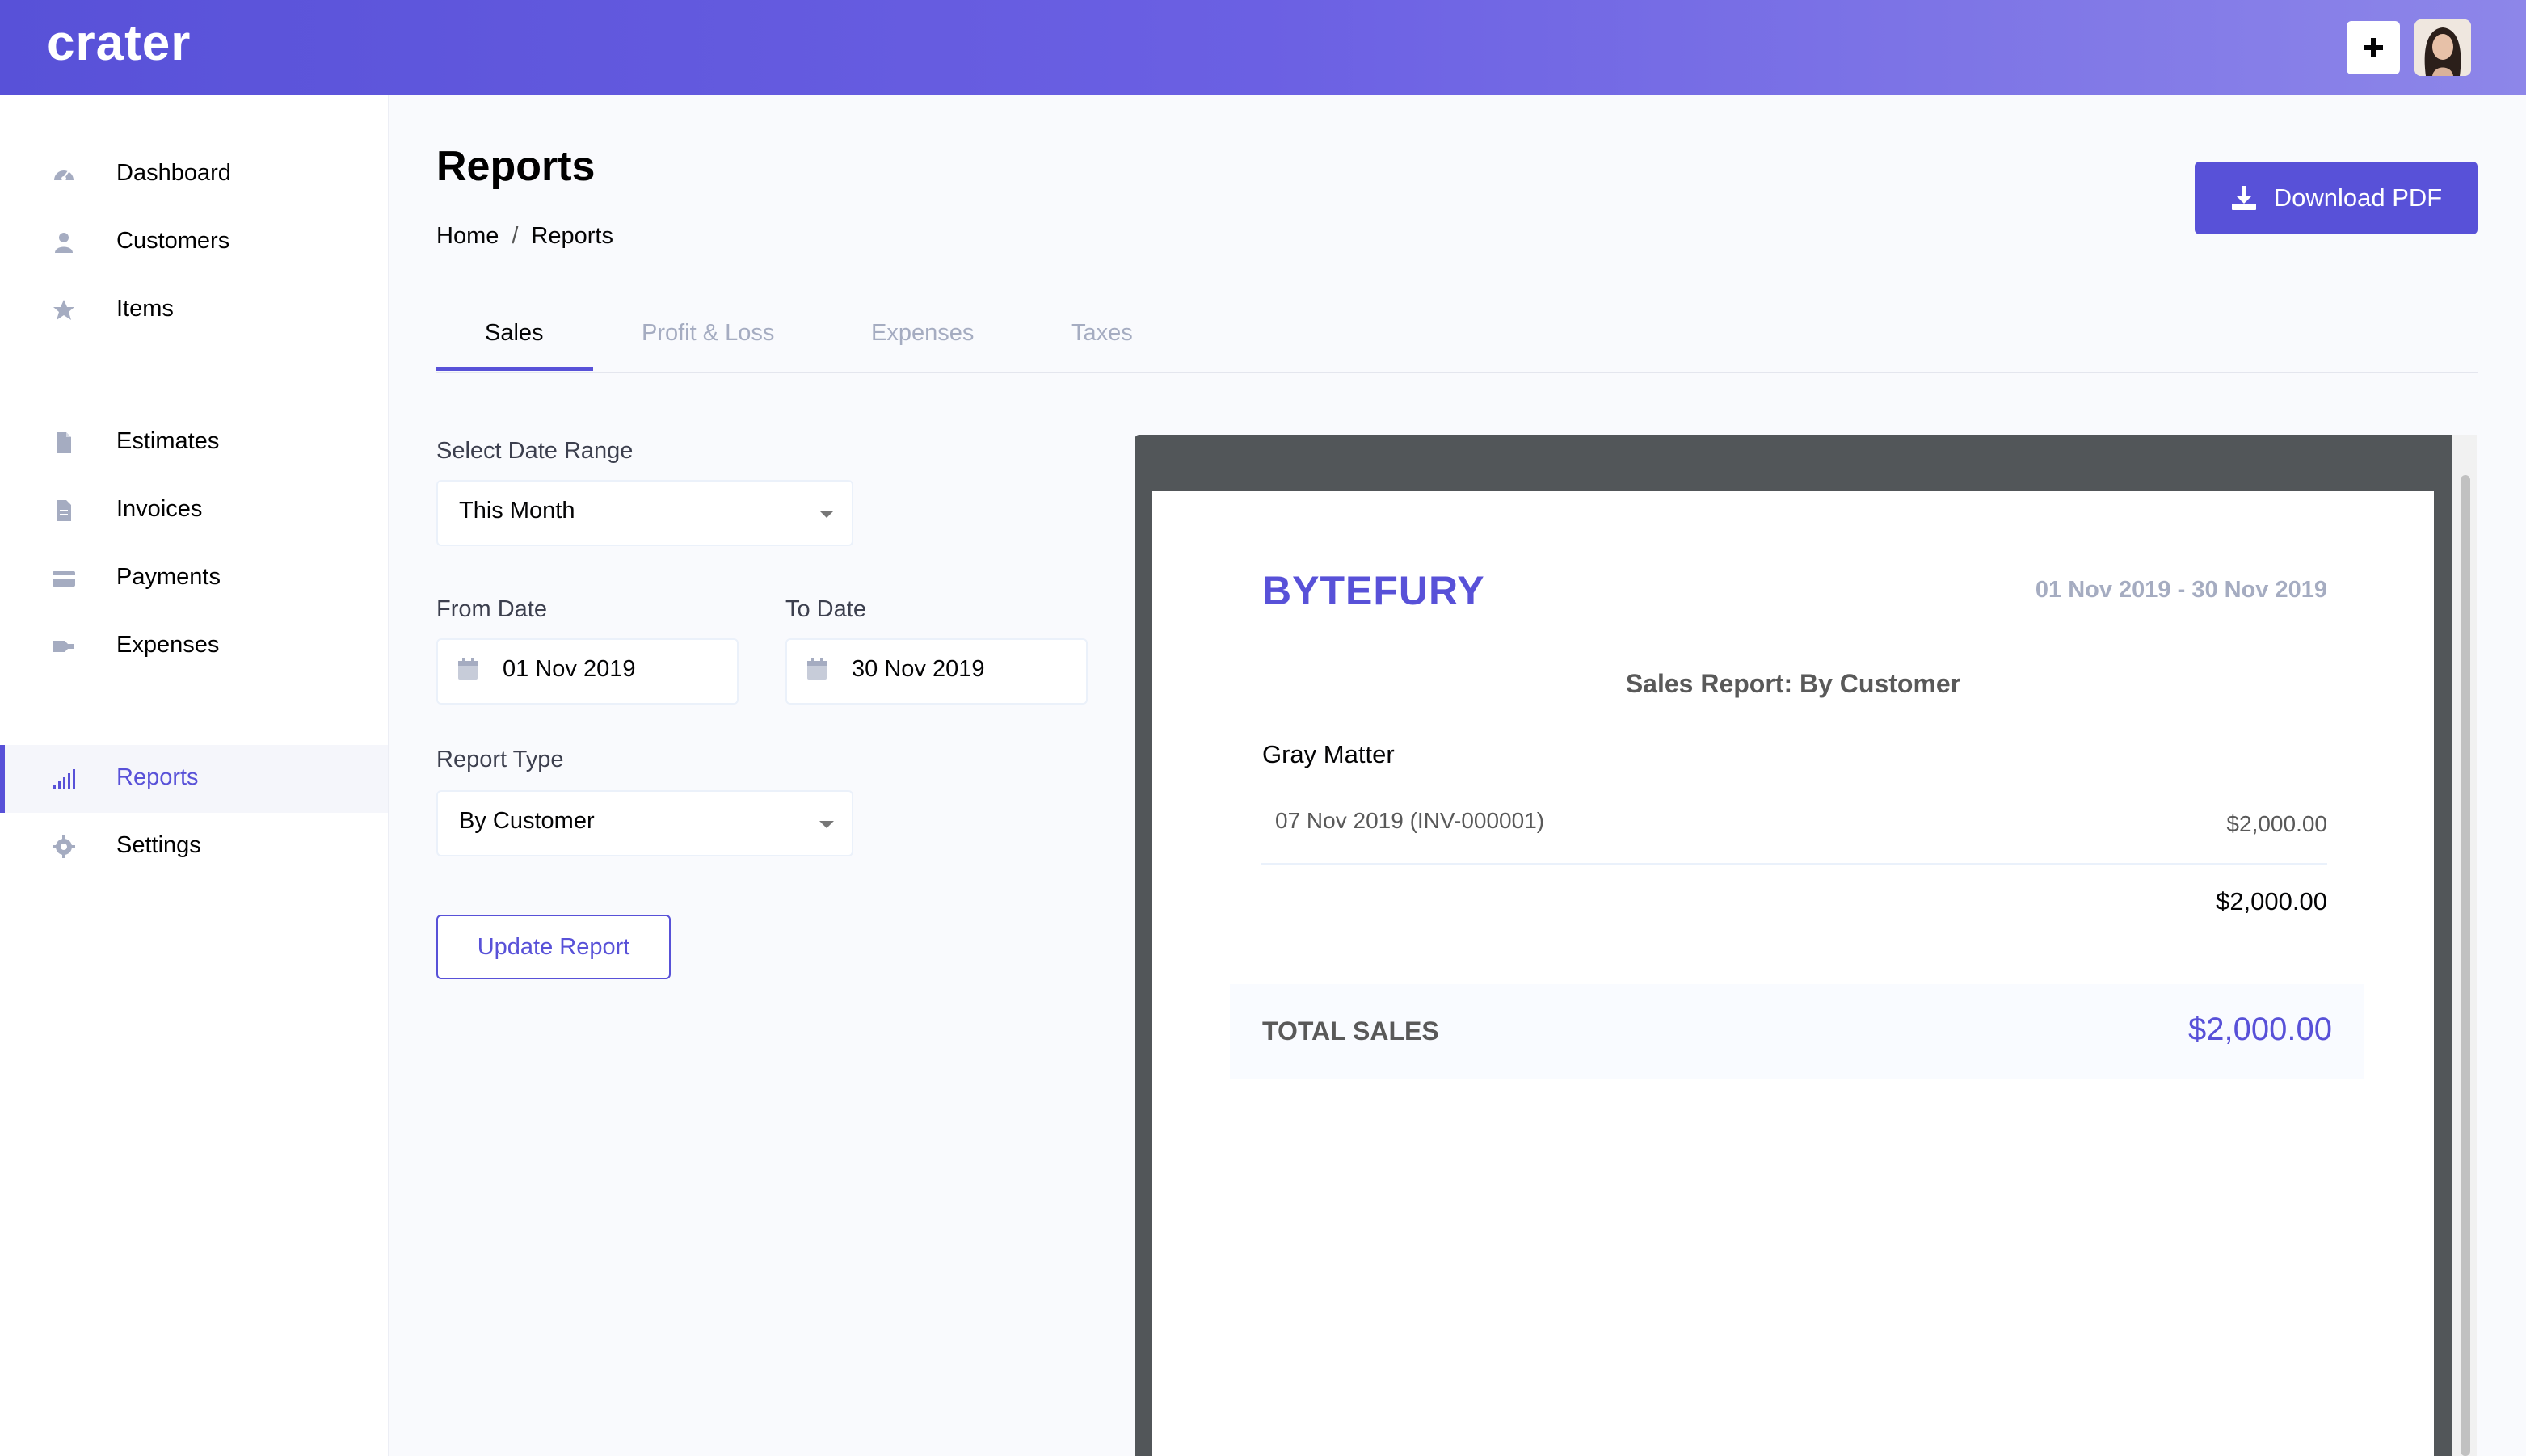 Image resolution: width=2526 pixels, height=1456 pixels. Describe the element at coordinates (644, 823) in the screenshot. I see `report-type-select: By Customer` at that location.